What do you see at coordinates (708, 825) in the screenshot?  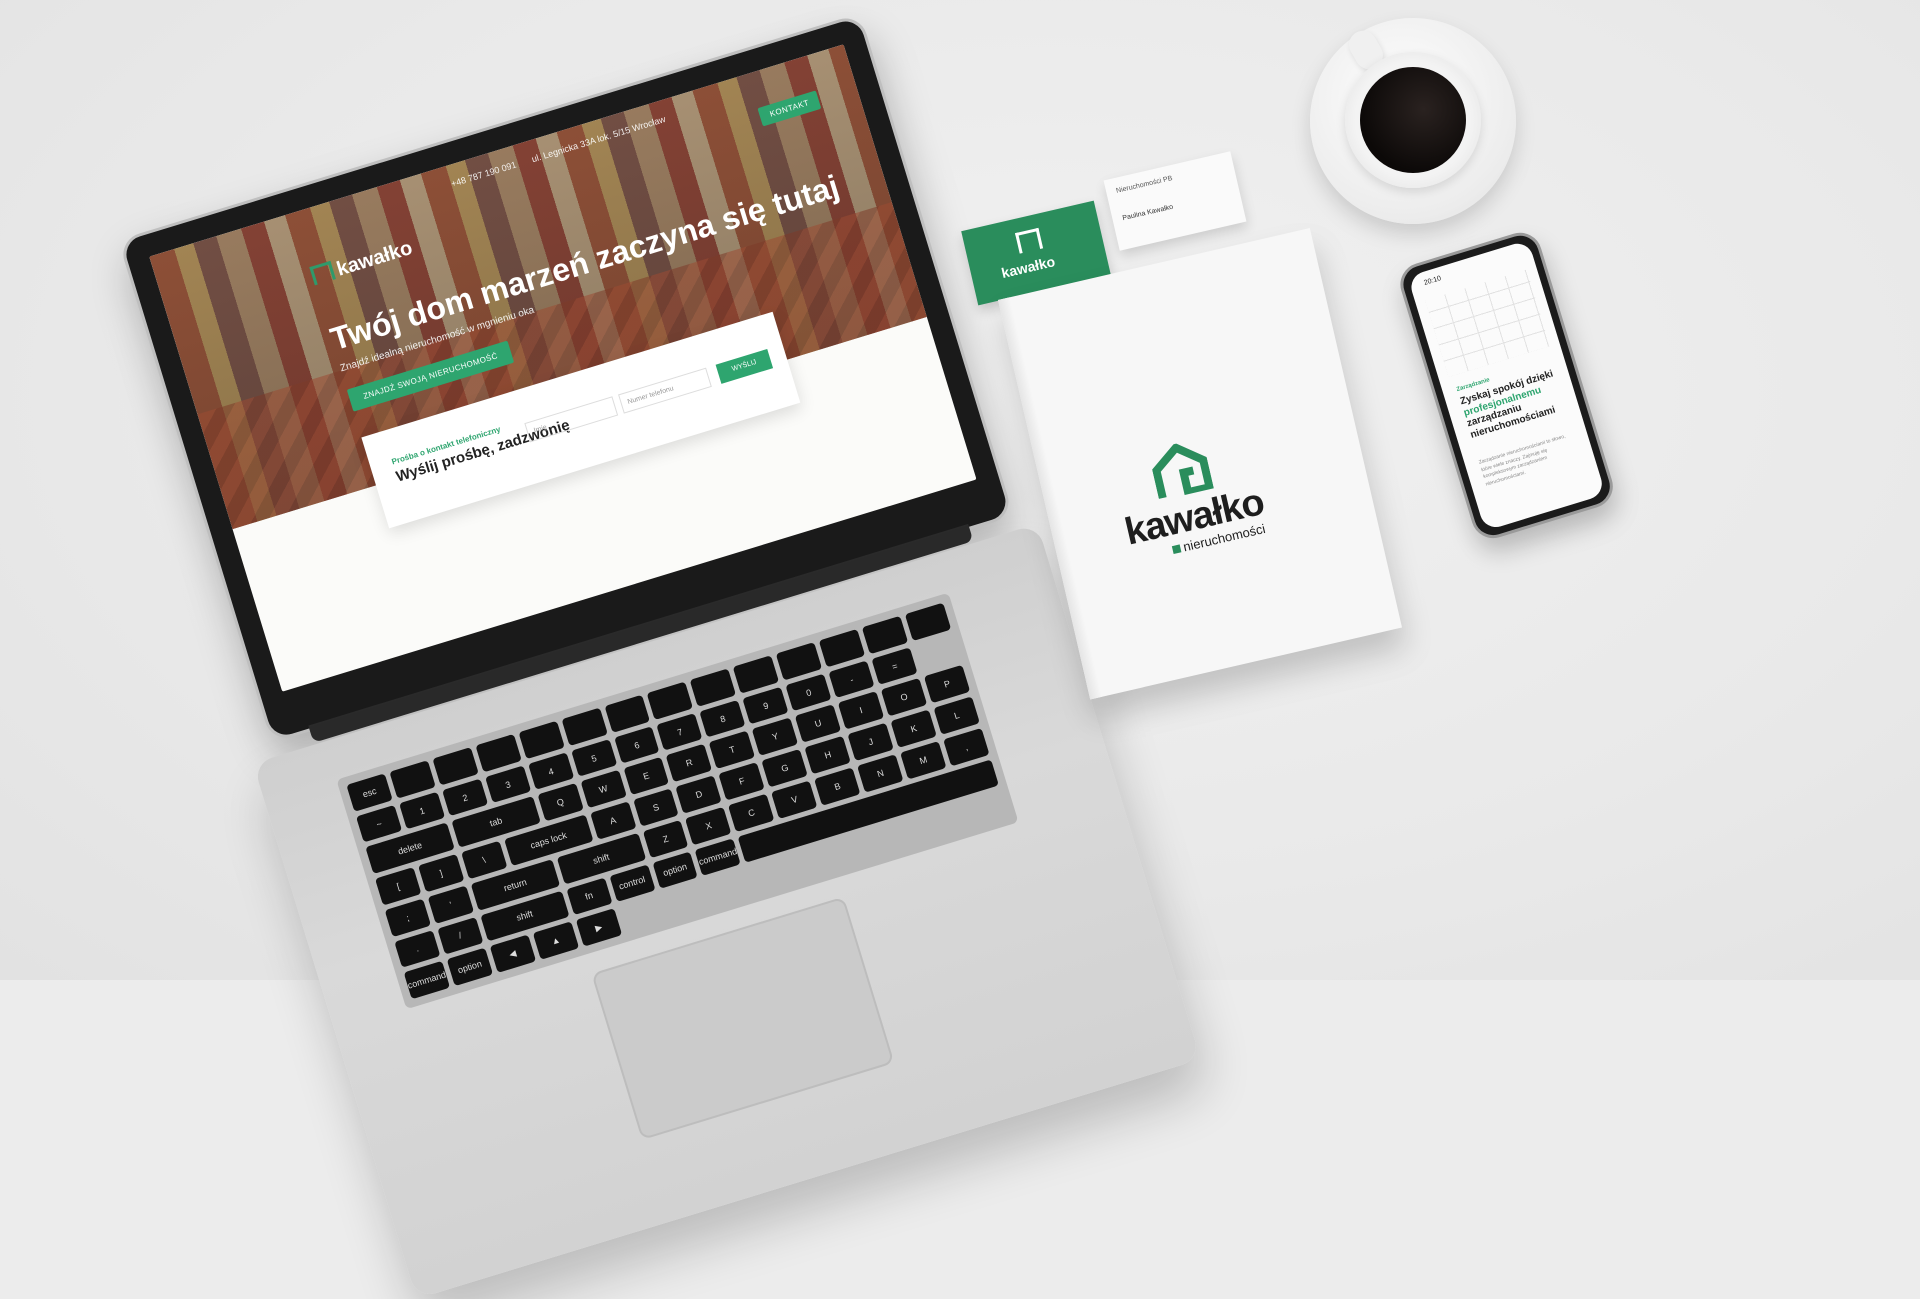 I see `keyboard-key: X` at bounding box center [708, 825].